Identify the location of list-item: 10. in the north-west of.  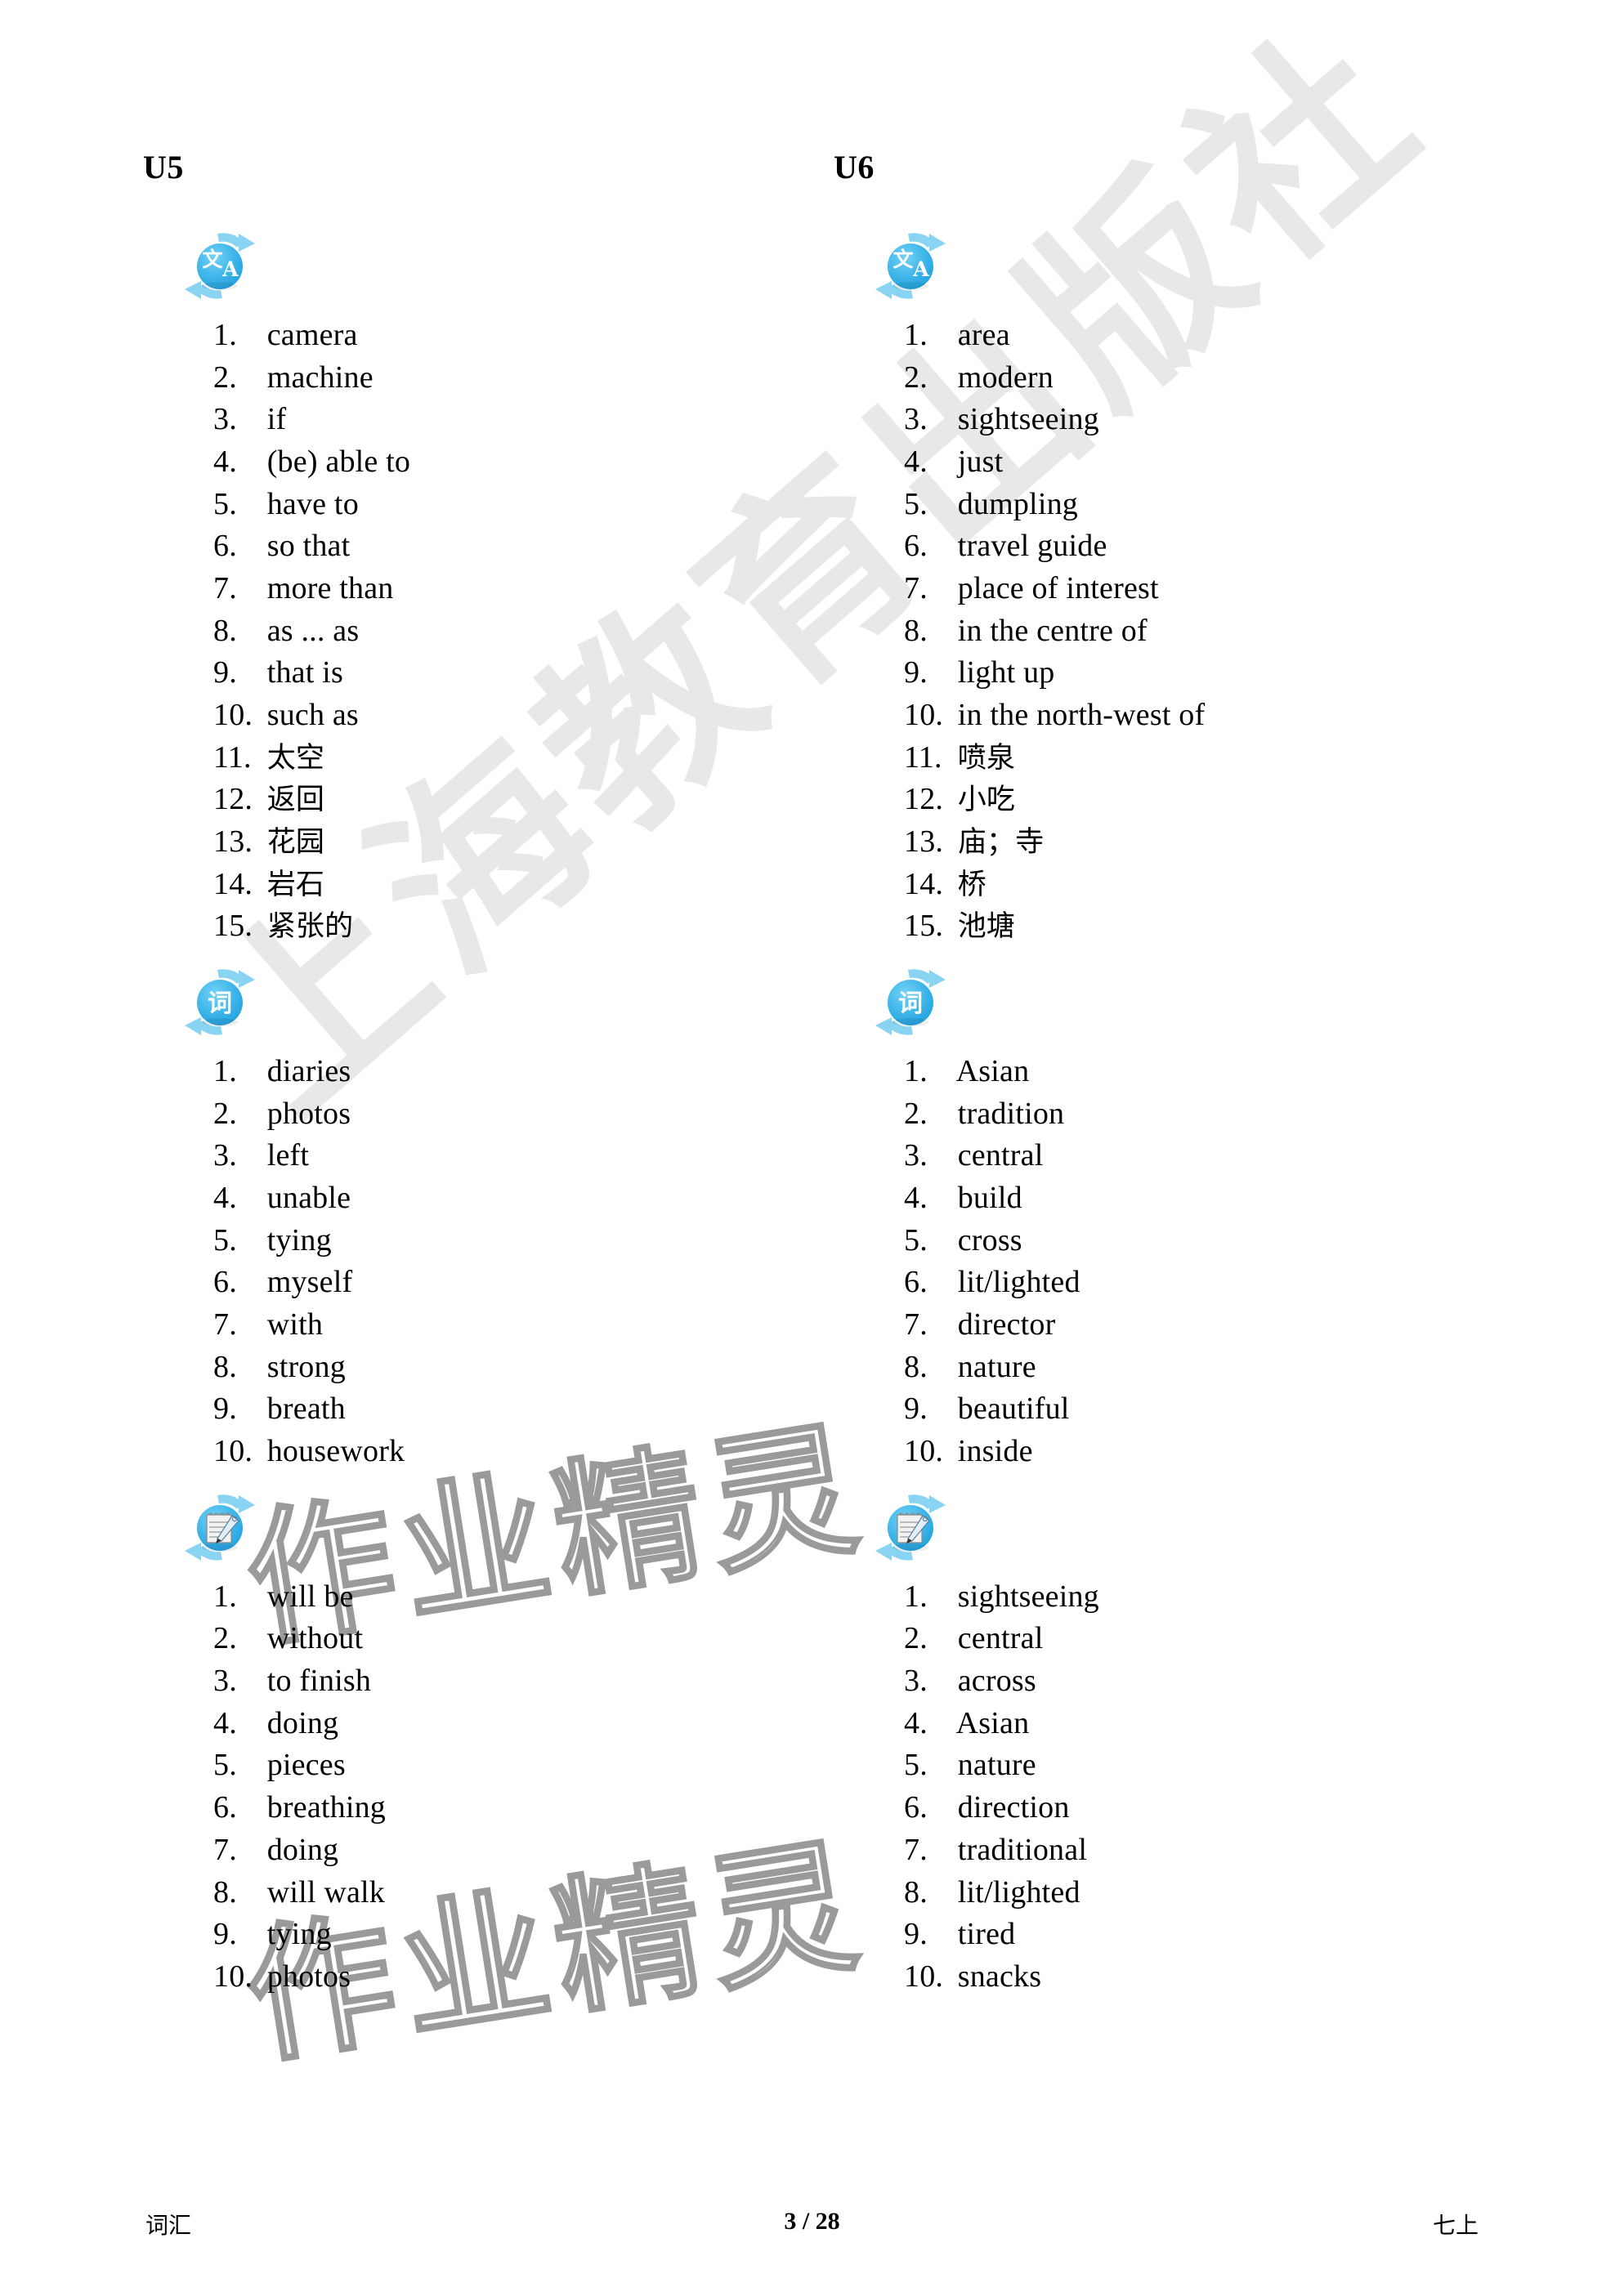
(1055, 715).